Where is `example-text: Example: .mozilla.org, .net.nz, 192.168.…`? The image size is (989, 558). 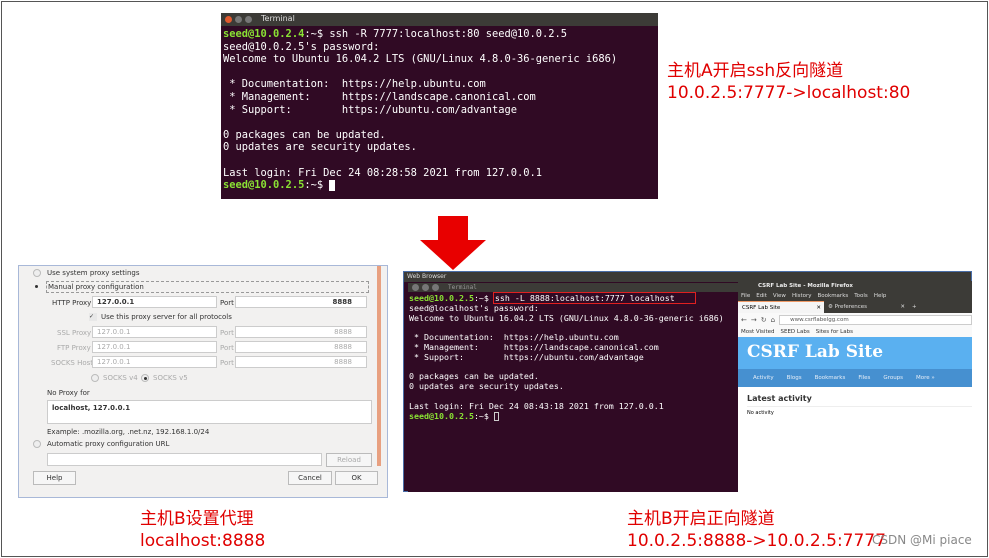
example-text: Example: .mozilla.org, .net.nz, 192.168.… is located at coordinates (128, 432).